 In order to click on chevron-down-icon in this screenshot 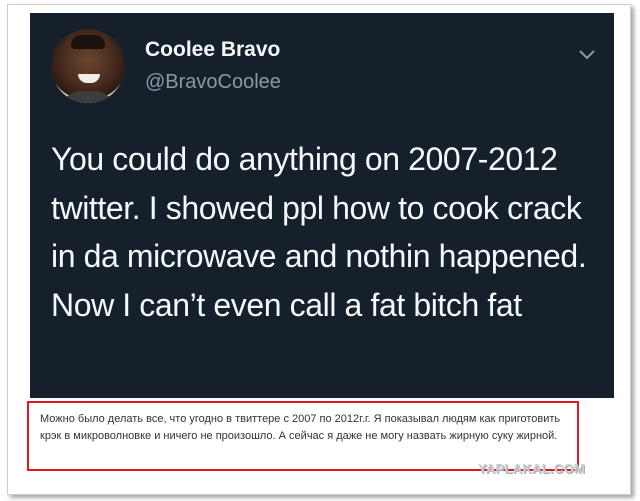, I will do `click(587, 55)`.